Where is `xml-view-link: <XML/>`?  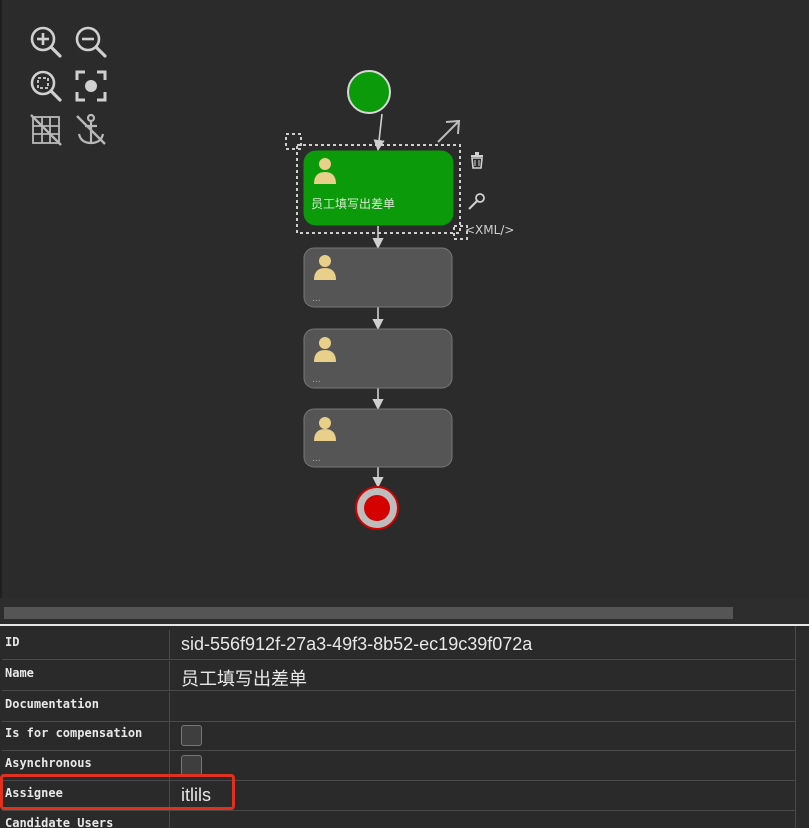 xml-view-link: <XML/> is located at coordinates (489, 230).